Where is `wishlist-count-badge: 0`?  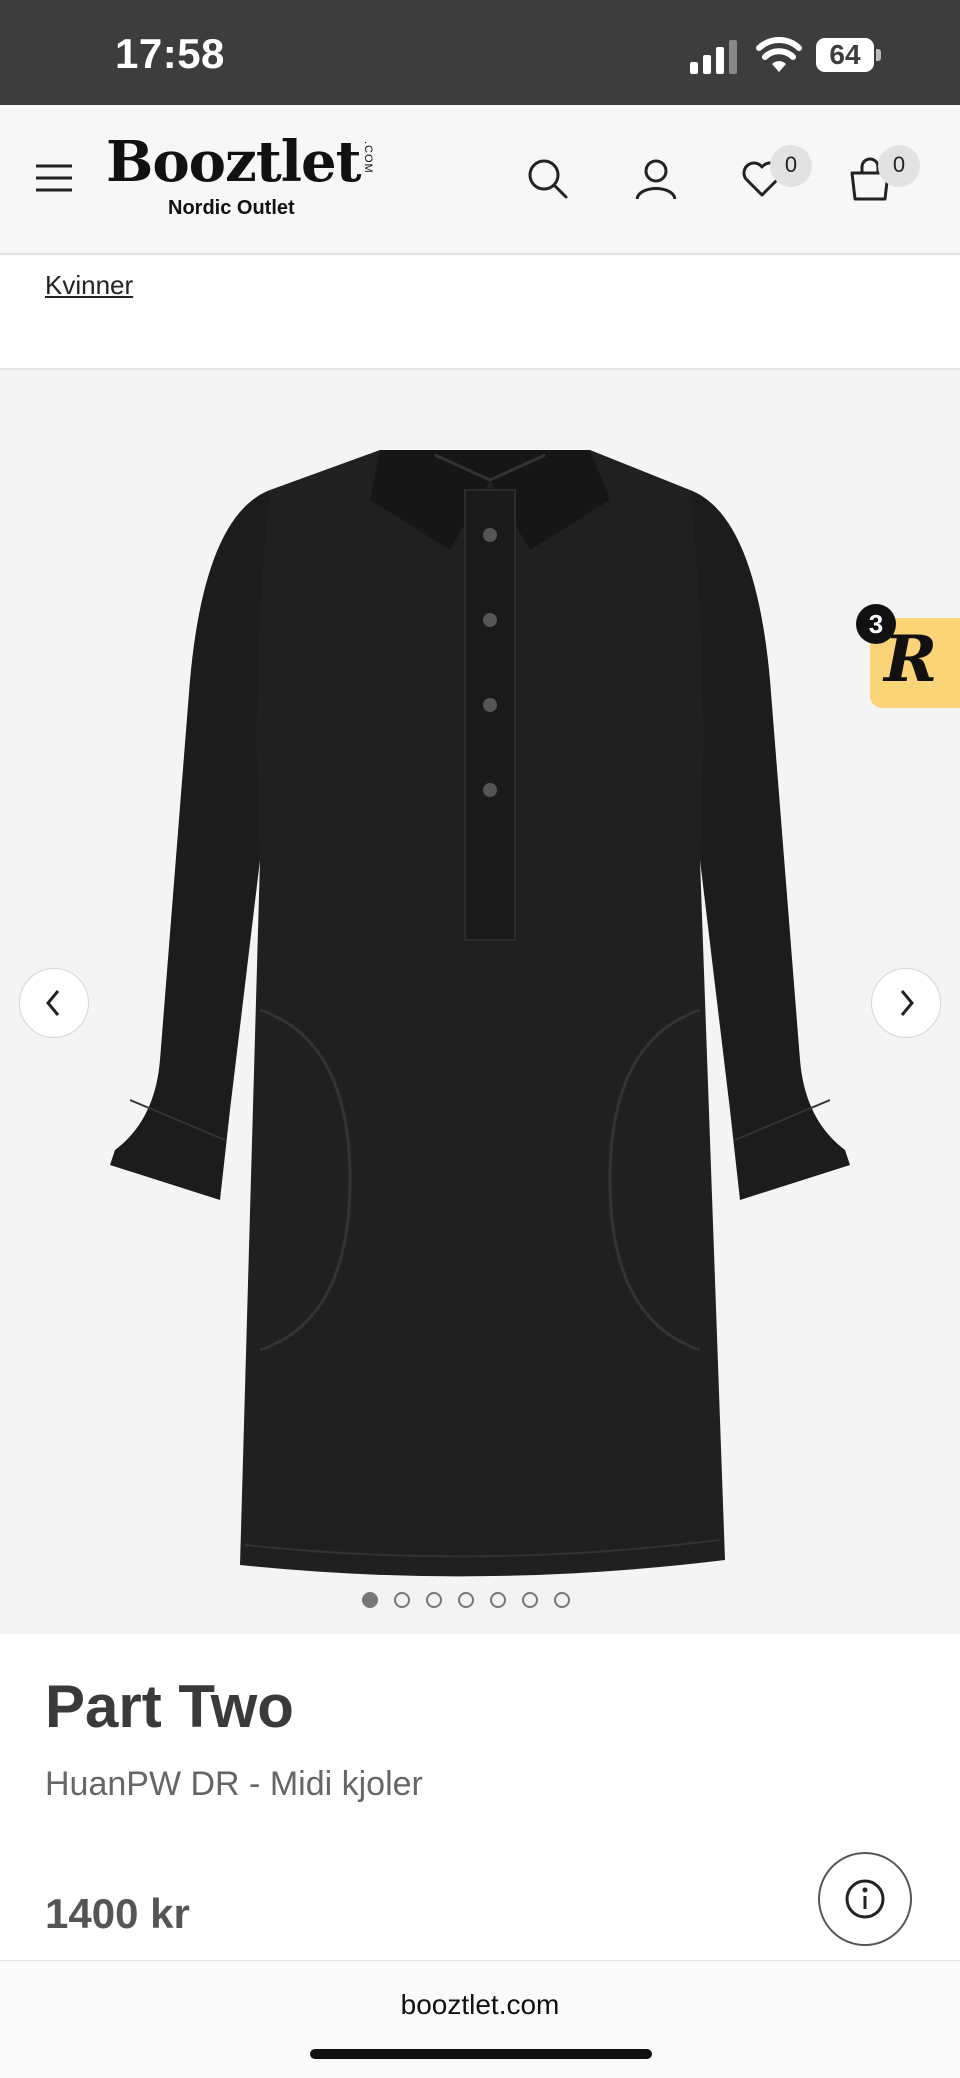 wishlist-count-badge: 0 is located at coordinates (791, 166).